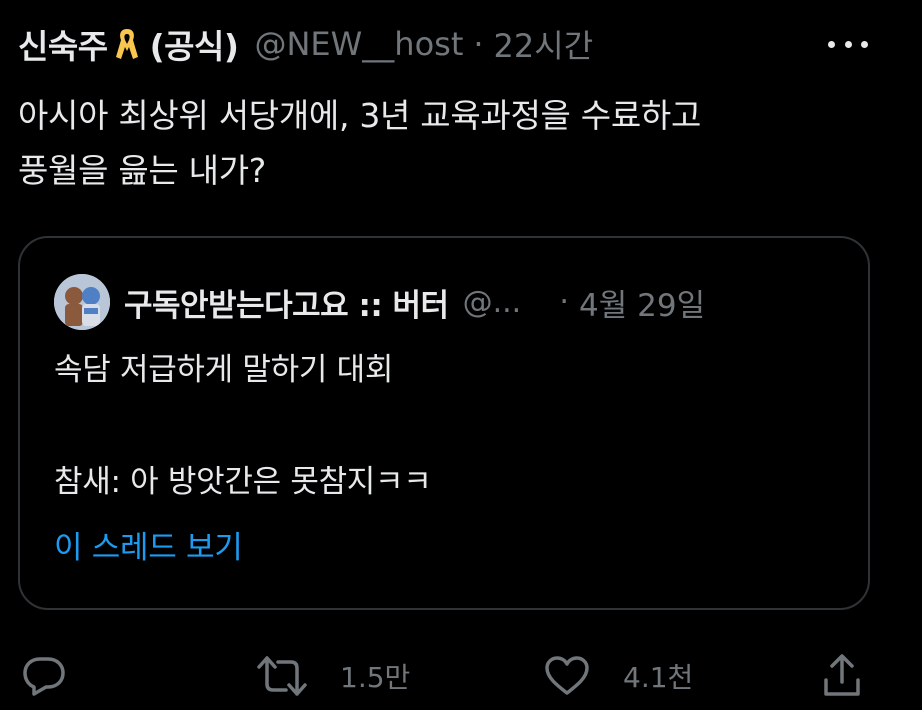  Describe the element at coordinates (567, 676) in the screenshot. I see `heart-icon` at that location.